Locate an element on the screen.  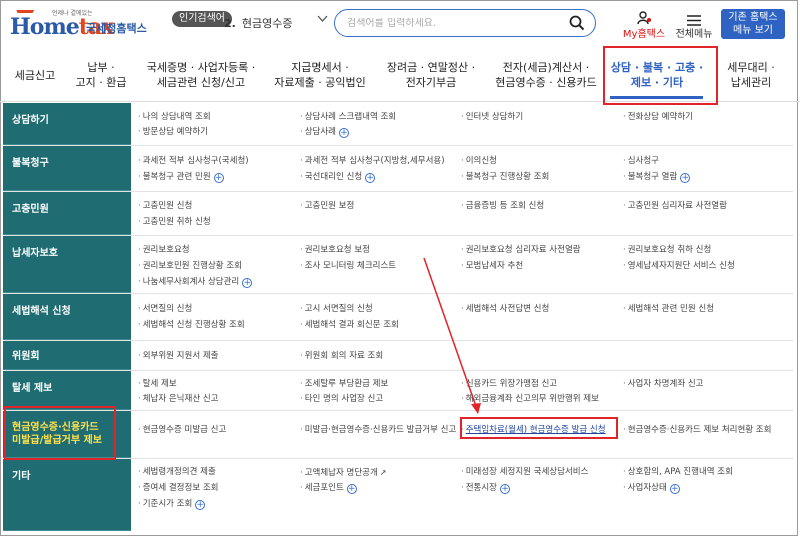
list-item: · 상호합의, APA 진행내역 조회 is located at coordinates (678, 472).